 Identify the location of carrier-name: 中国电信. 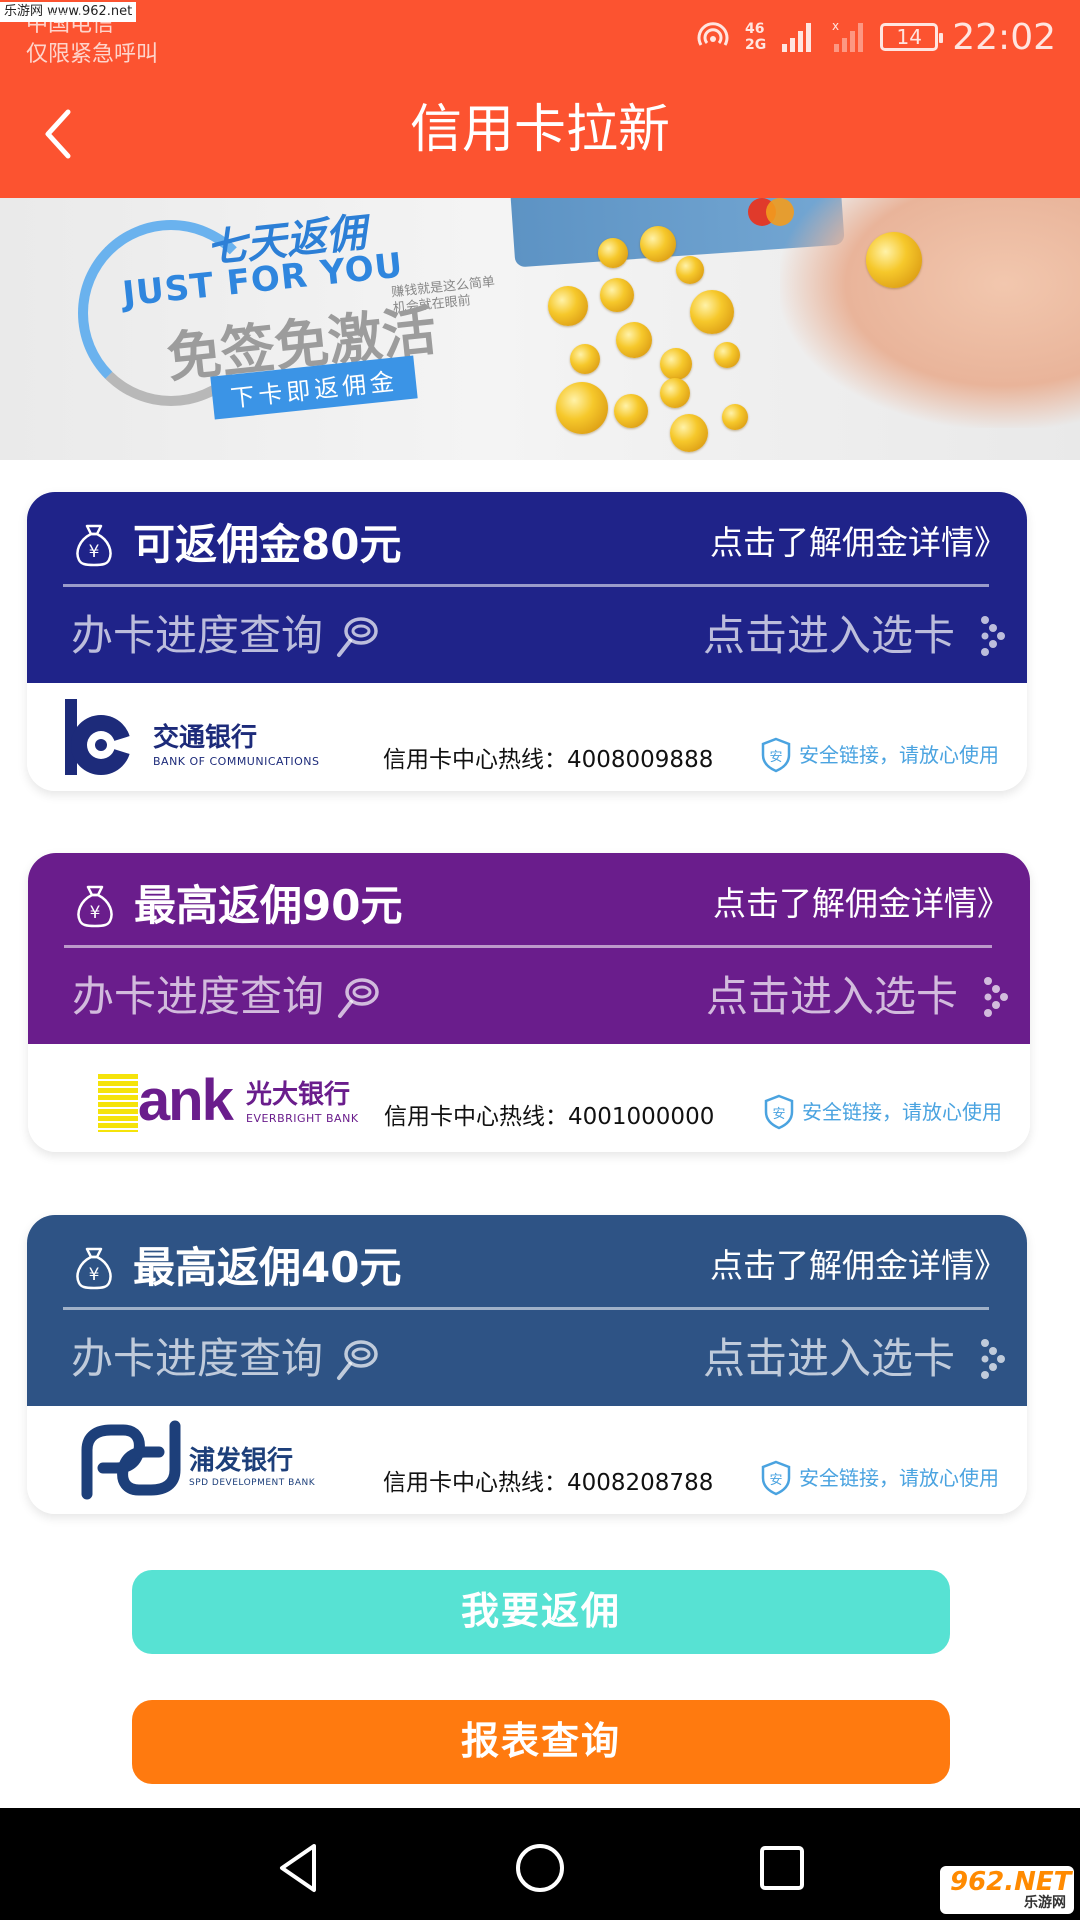
(70, 24).